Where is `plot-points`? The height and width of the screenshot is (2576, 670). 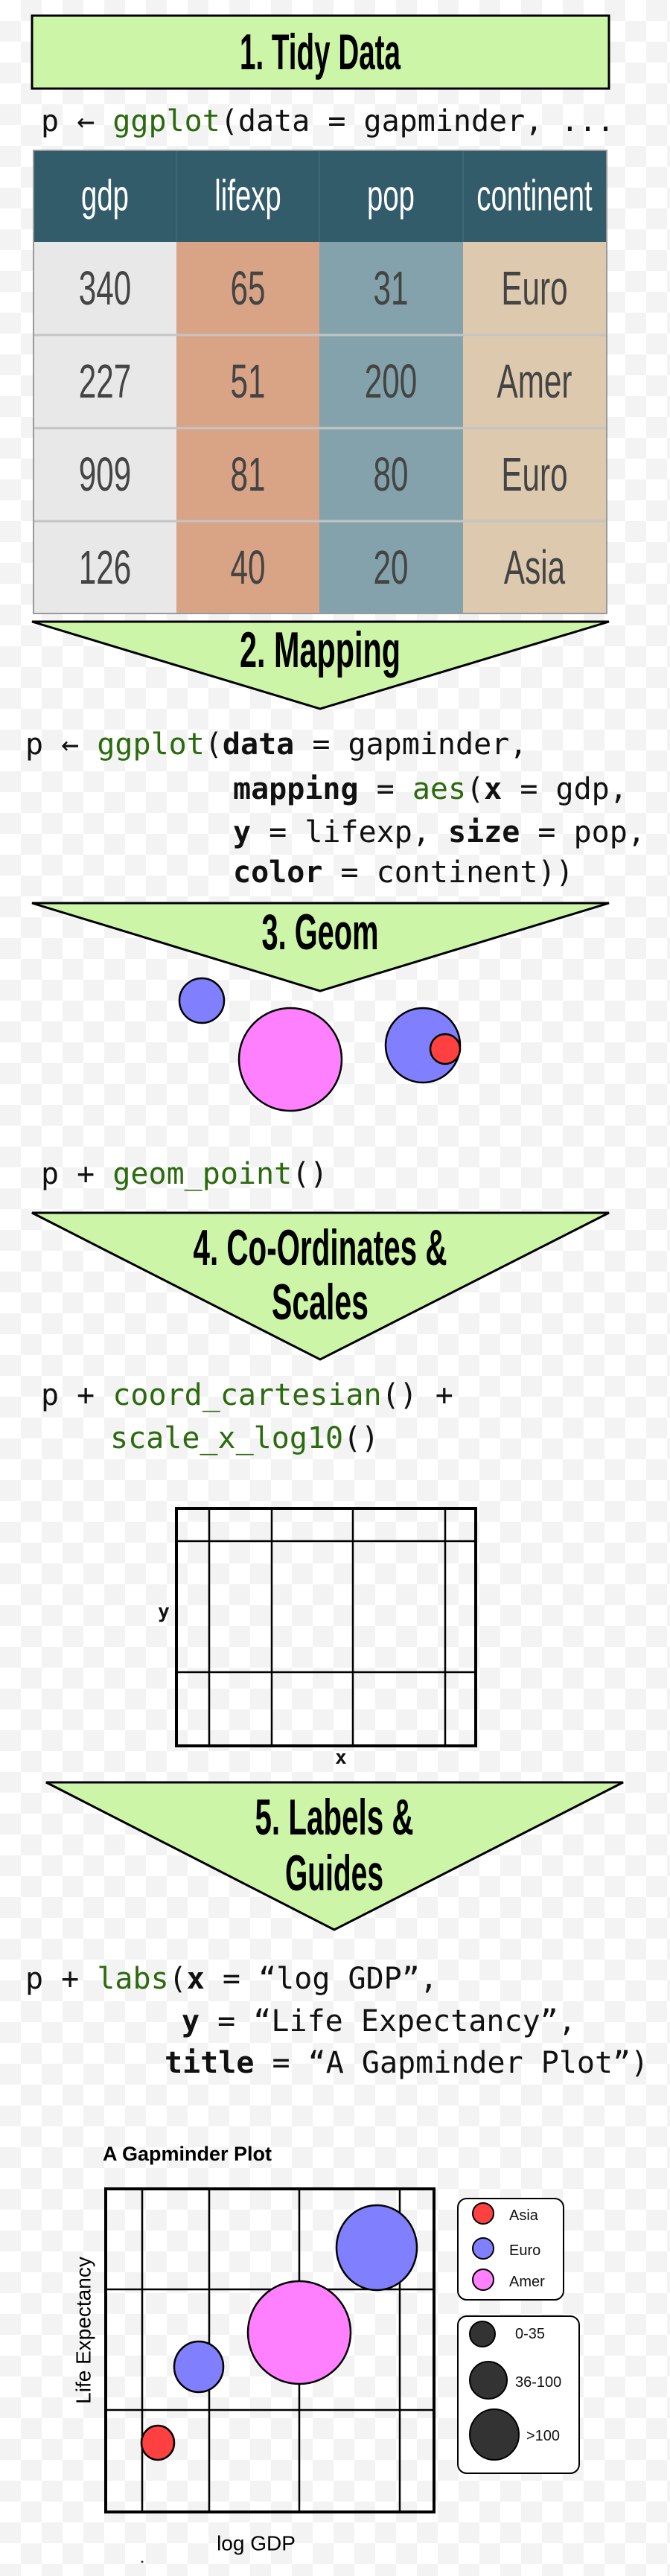
plot-points is located at coordinates (279, 2332).